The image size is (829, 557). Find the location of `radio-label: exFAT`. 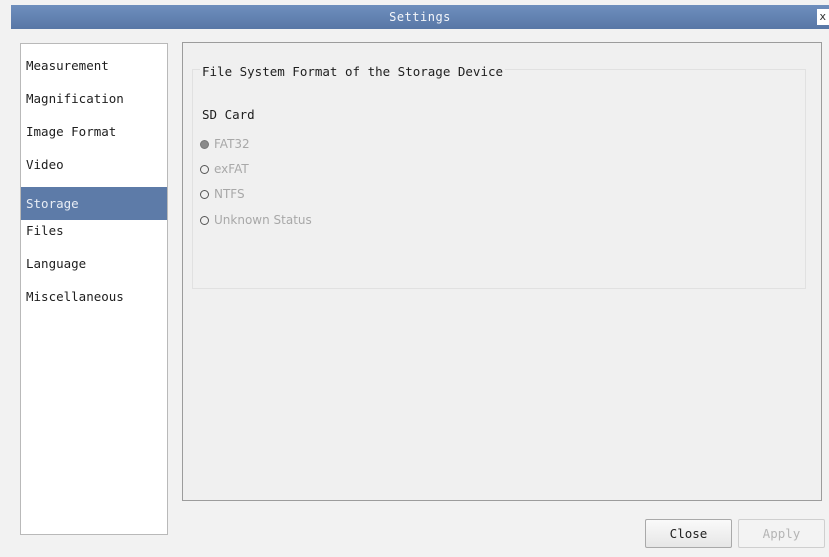

radio-label: exFAT is located at coordinates (231, 169).